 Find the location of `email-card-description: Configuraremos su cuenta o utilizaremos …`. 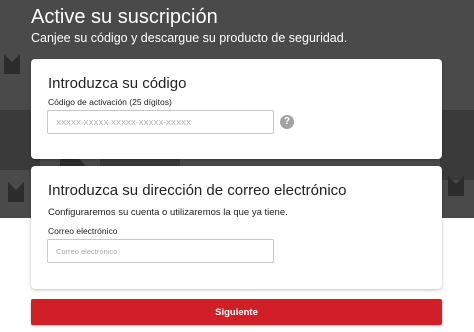

email-card-description: Configuraremos su cuenta o utilizaremos … is located at coordinates (168, 212).